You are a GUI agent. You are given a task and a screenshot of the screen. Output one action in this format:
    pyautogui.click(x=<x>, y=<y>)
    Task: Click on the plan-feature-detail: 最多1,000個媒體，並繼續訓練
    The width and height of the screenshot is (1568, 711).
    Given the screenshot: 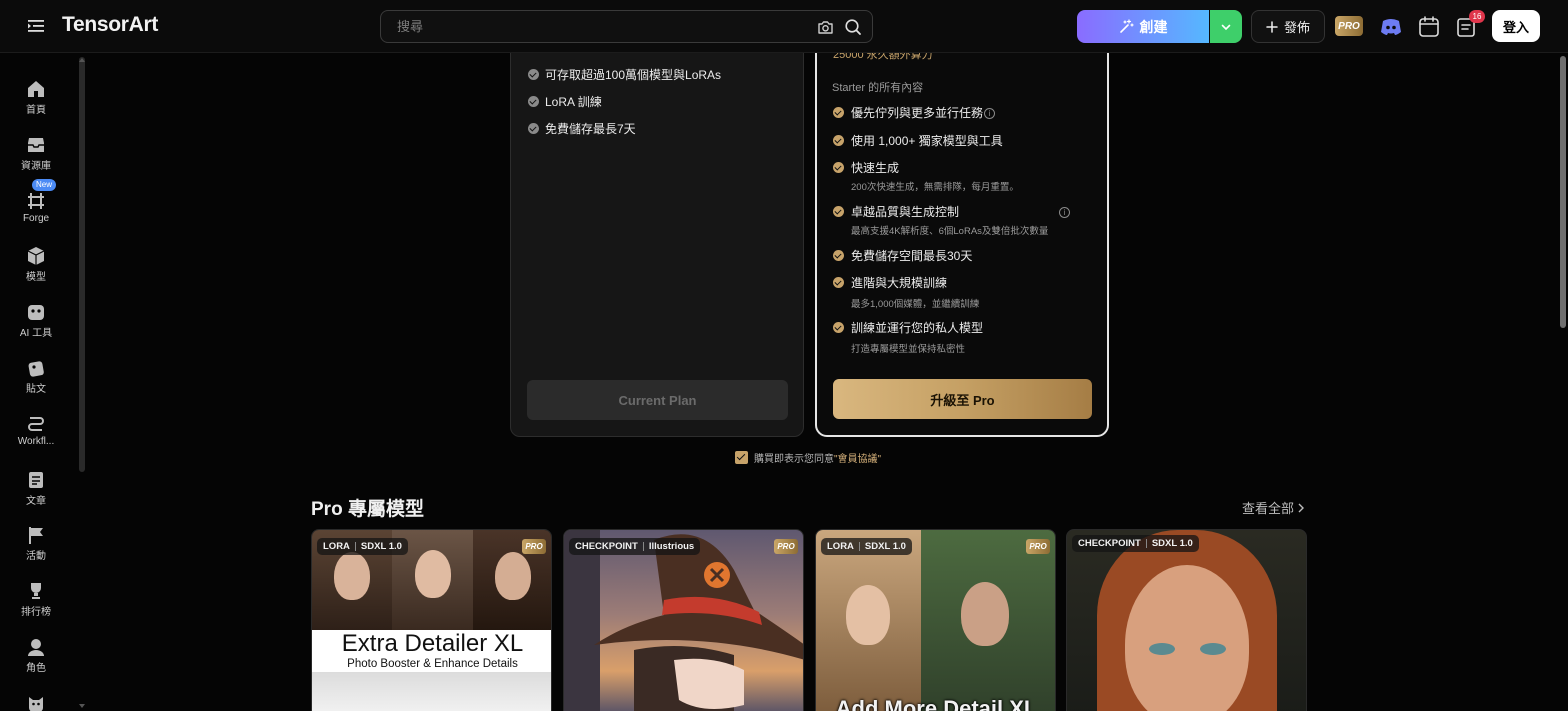 What is the action you would take?
    pyautogui.click(x=915, y=304)
    